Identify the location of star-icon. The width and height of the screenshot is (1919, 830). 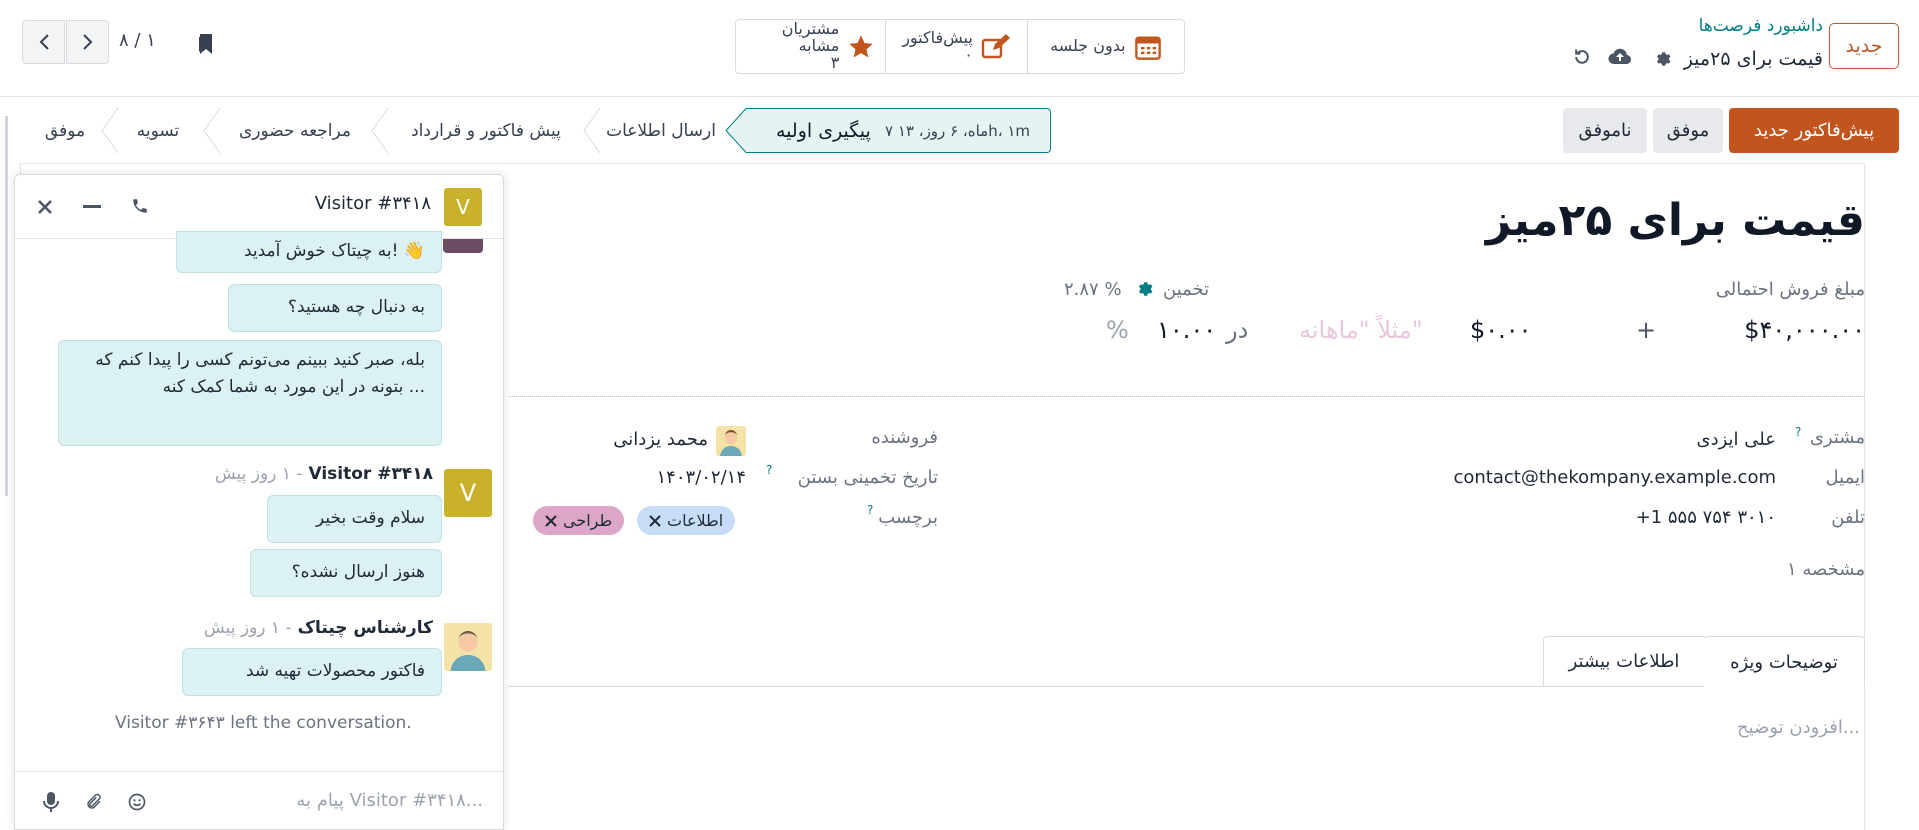
(861, 47).